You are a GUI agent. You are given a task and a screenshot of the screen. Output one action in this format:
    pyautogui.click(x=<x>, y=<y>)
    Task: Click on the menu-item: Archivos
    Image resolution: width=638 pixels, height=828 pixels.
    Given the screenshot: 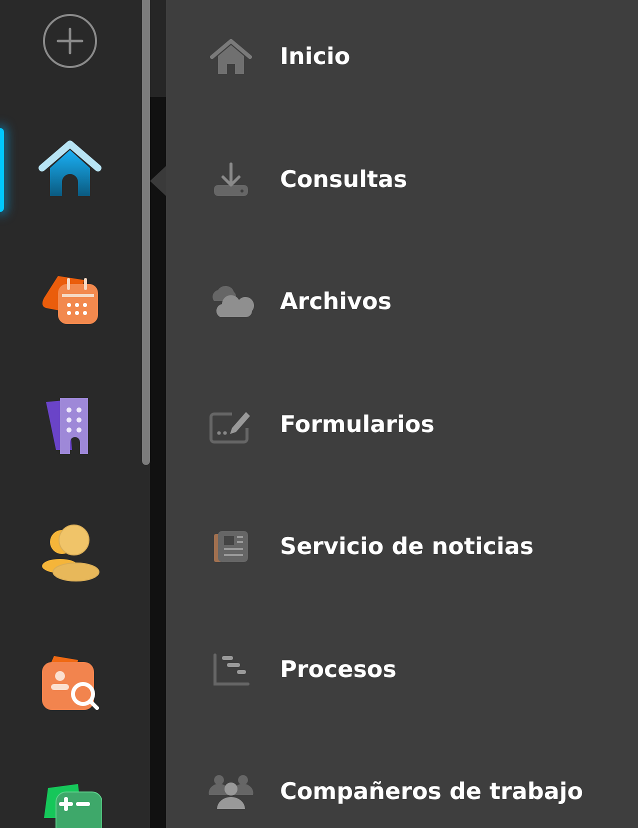 What is the action you would take?
    pyautogui.click(x=402, y=302)
    